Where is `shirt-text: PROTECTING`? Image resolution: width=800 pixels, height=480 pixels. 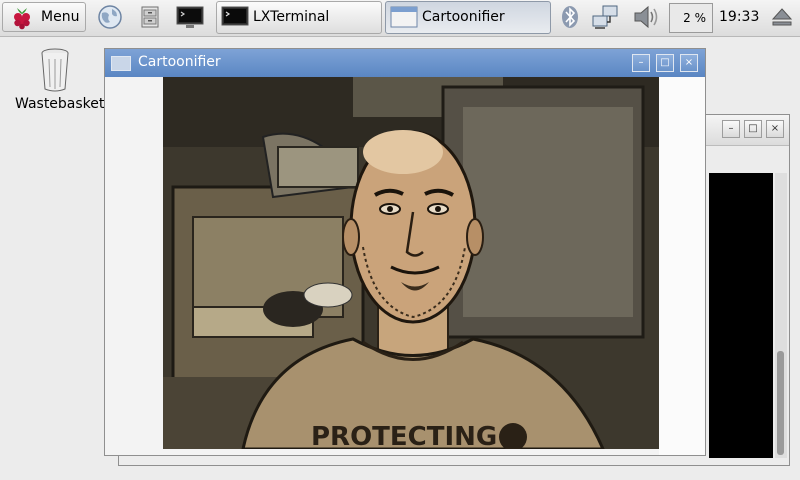 shirt-text: PROTECTING is located at coordinates (404, 435).